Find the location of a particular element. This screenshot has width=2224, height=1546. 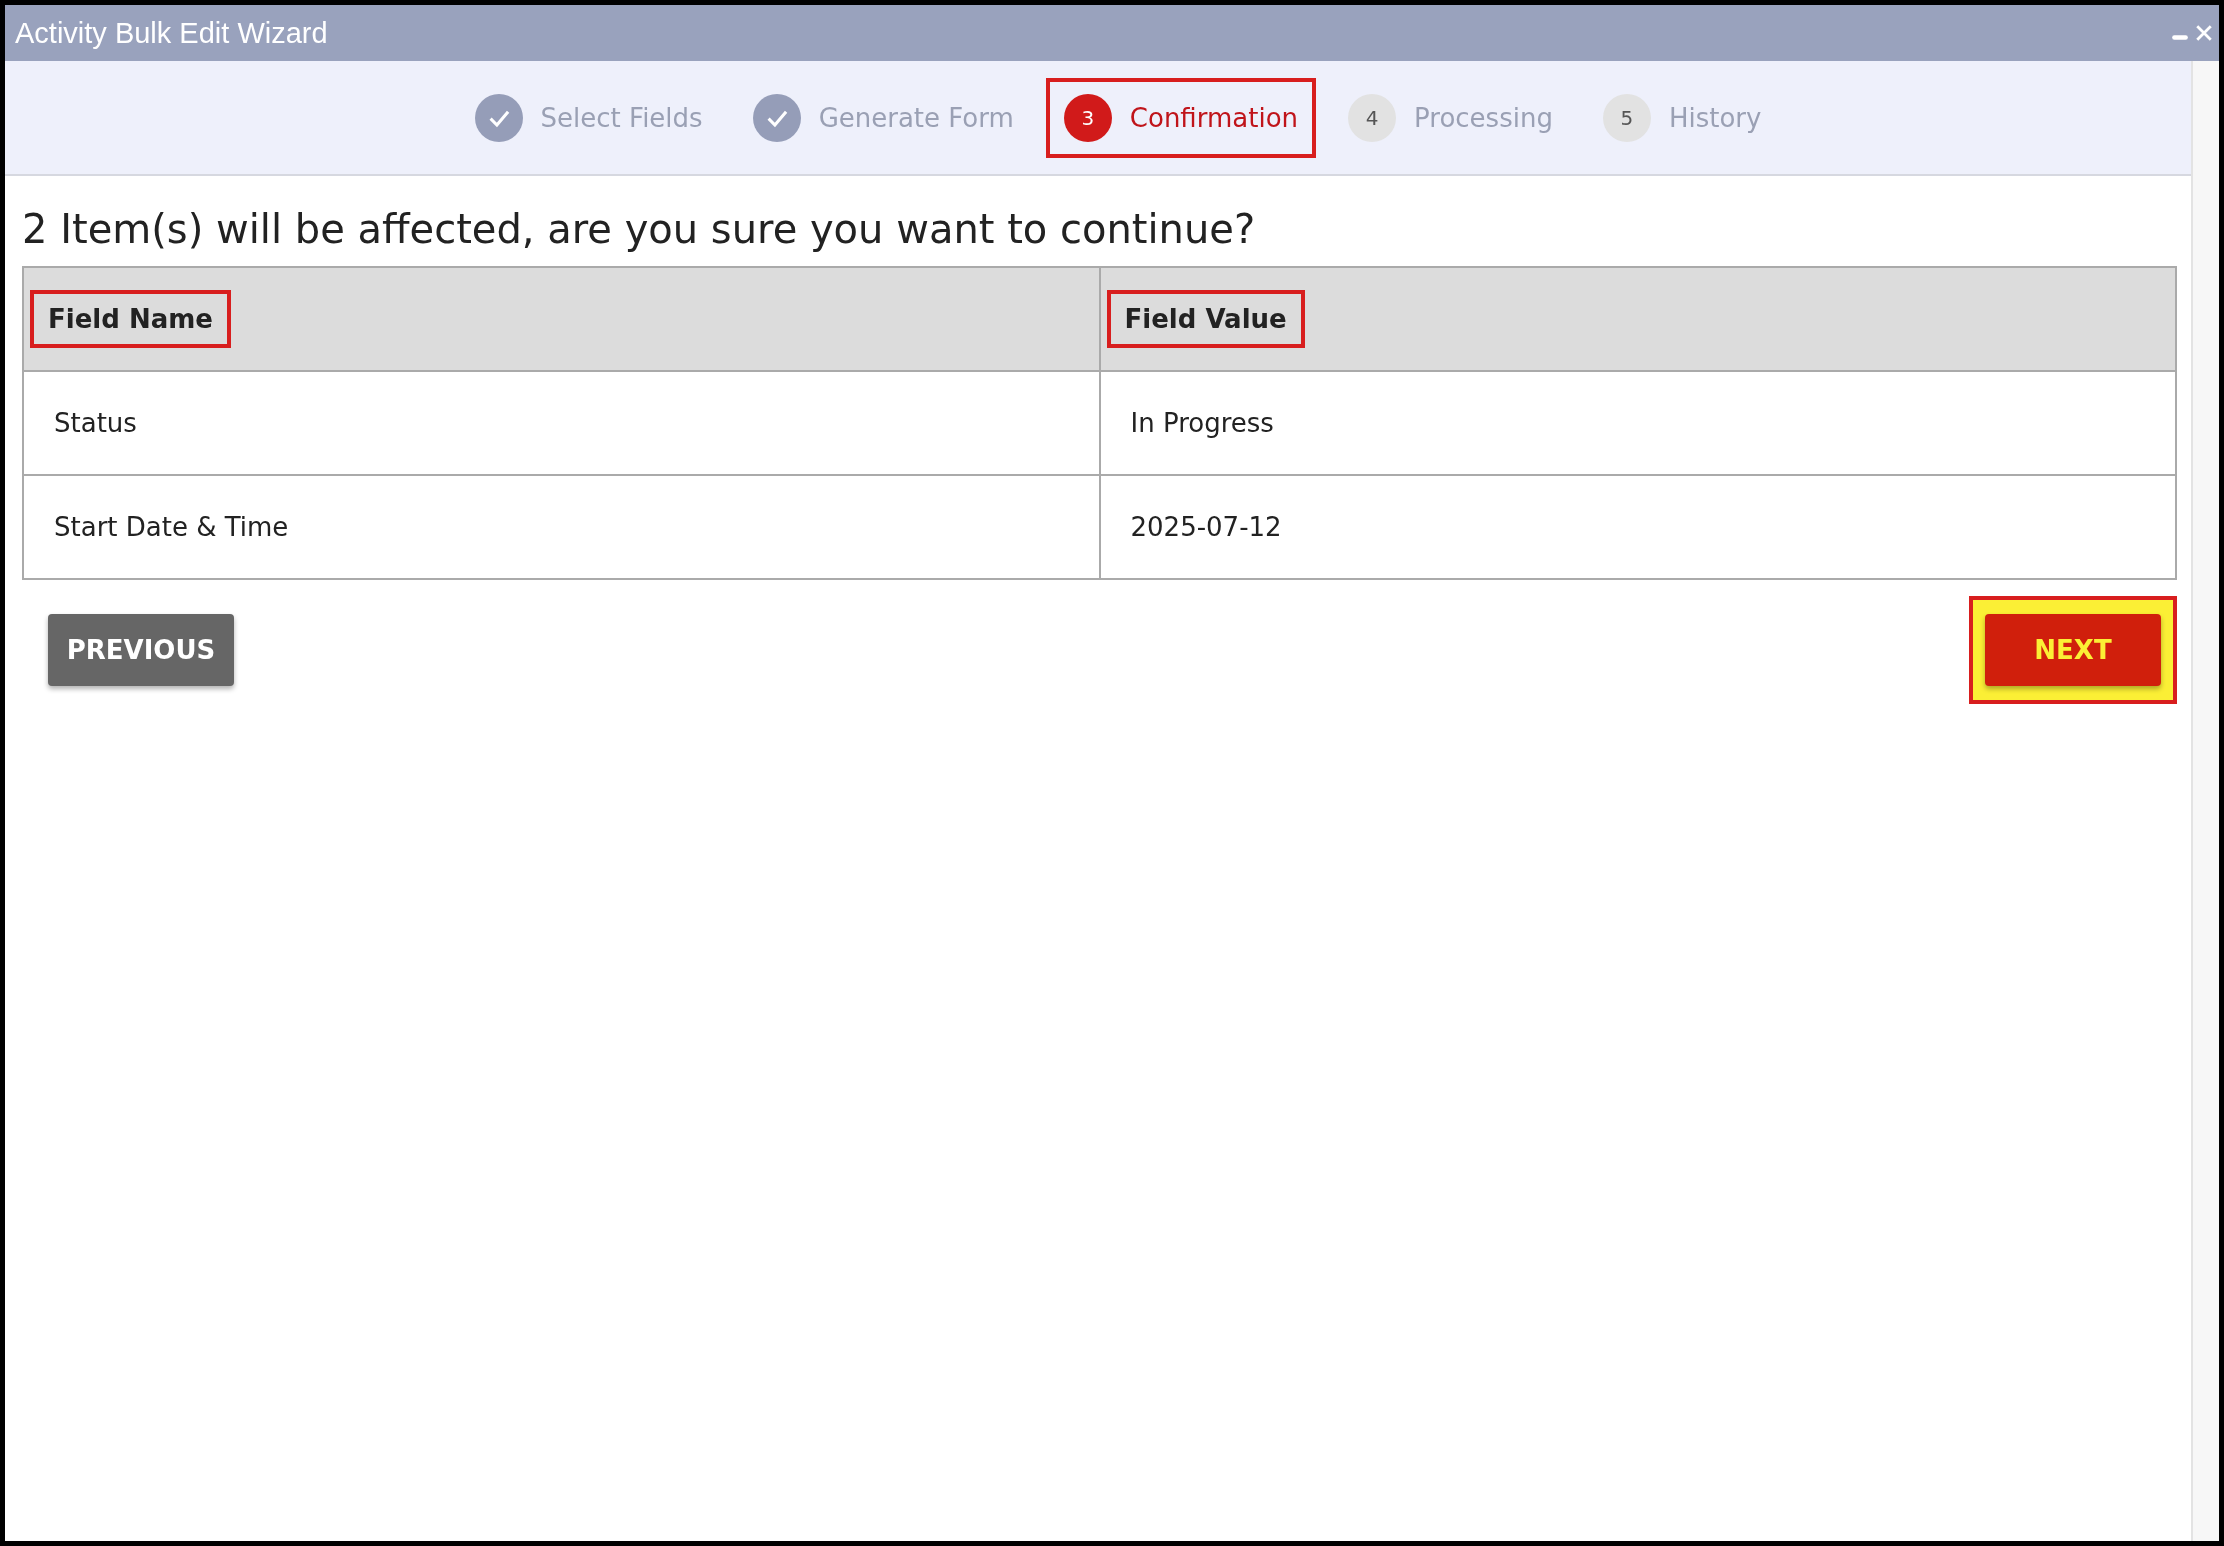

step-number: 3 is located at coordinates (1087, 117).